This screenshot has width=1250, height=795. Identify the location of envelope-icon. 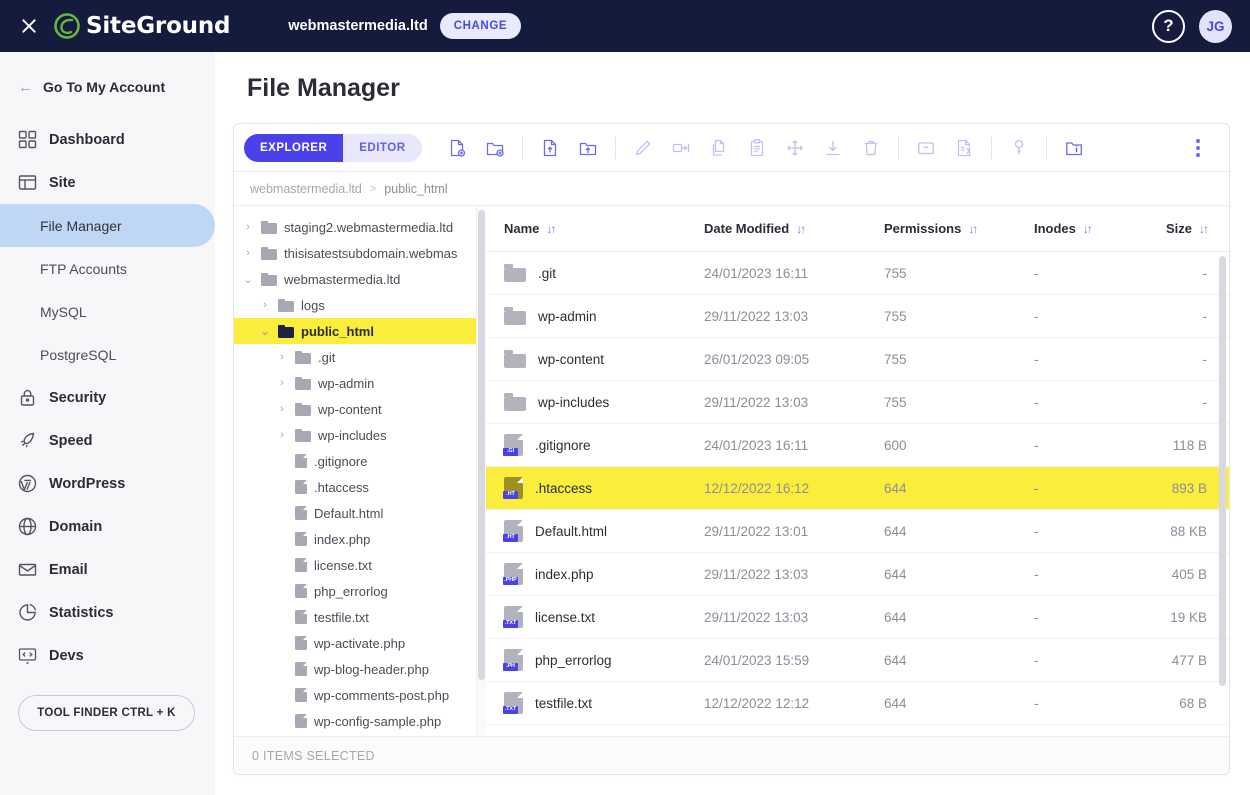
(27, 569).